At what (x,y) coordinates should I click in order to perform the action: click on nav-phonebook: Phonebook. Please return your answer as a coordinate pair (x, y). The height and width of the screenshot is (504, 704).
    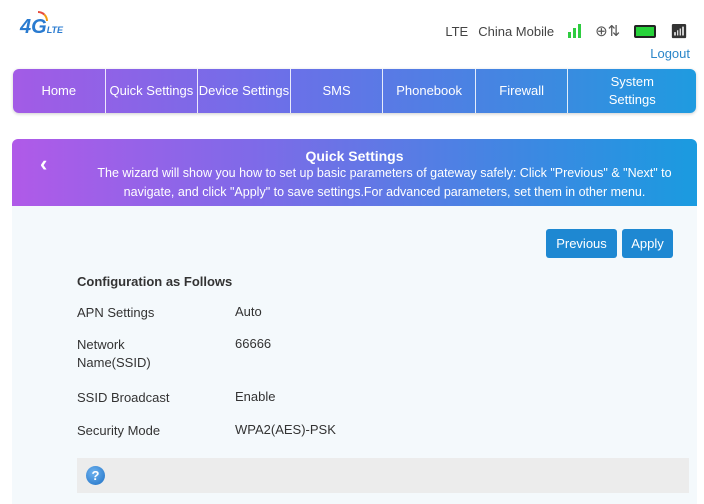
    Looking at the image, I should click on (429, 91).